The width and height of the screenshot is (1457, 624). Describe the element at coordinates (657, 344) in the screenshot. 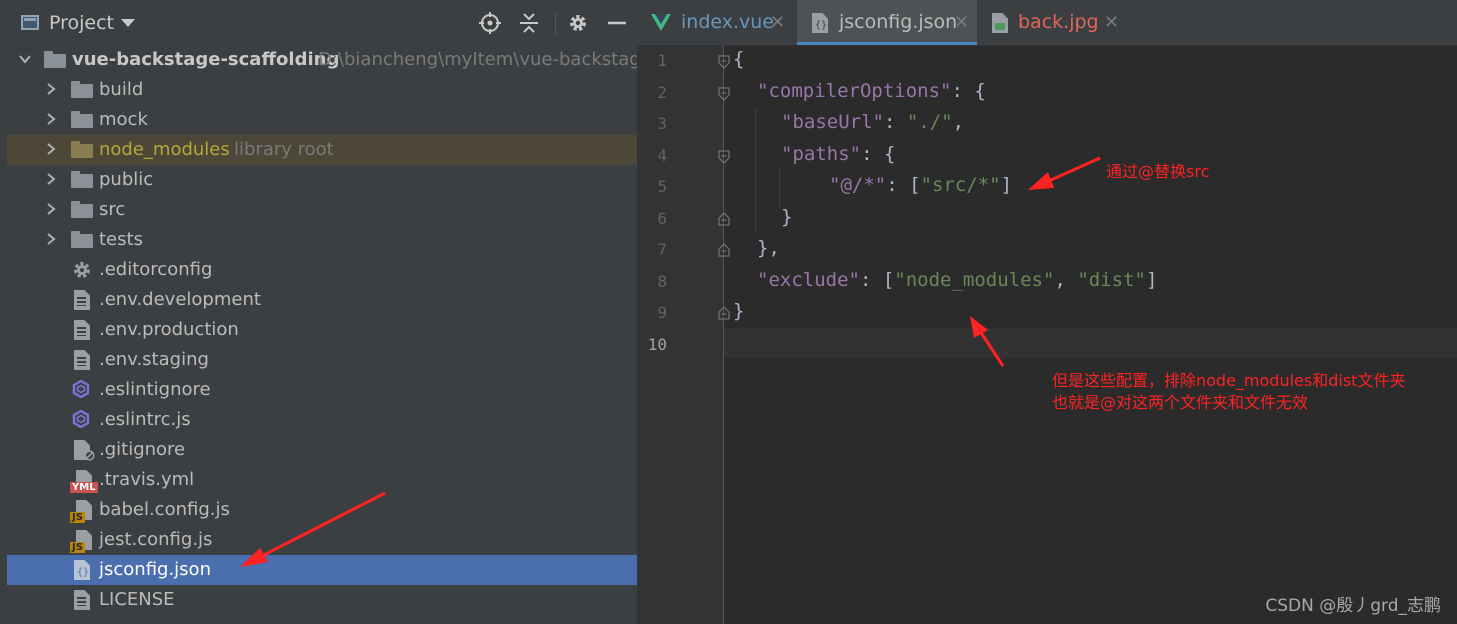

I see `line-number-current: 10` at that location.